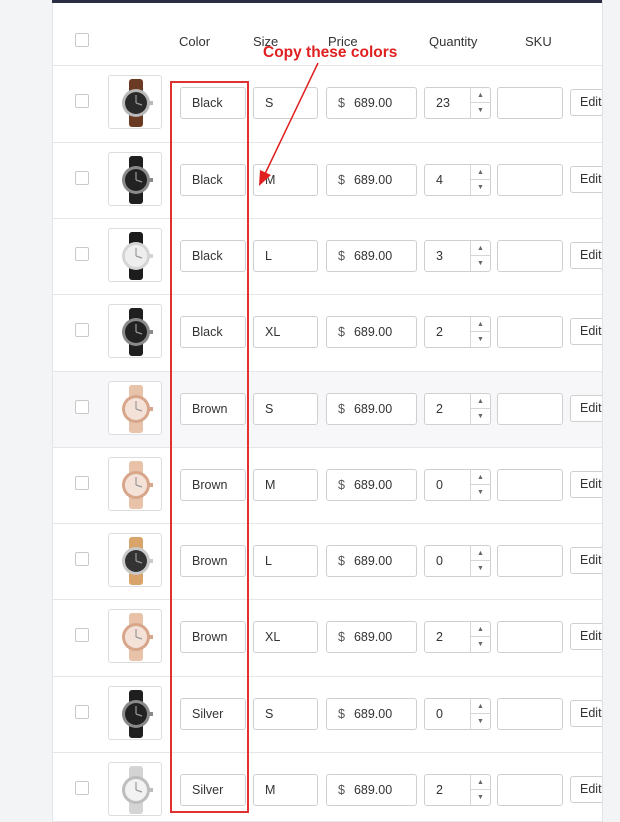 This screenshot has height=822, width=620. I want to click on quantity-stepper: 4 ▲ ▼, so click(457, 180).